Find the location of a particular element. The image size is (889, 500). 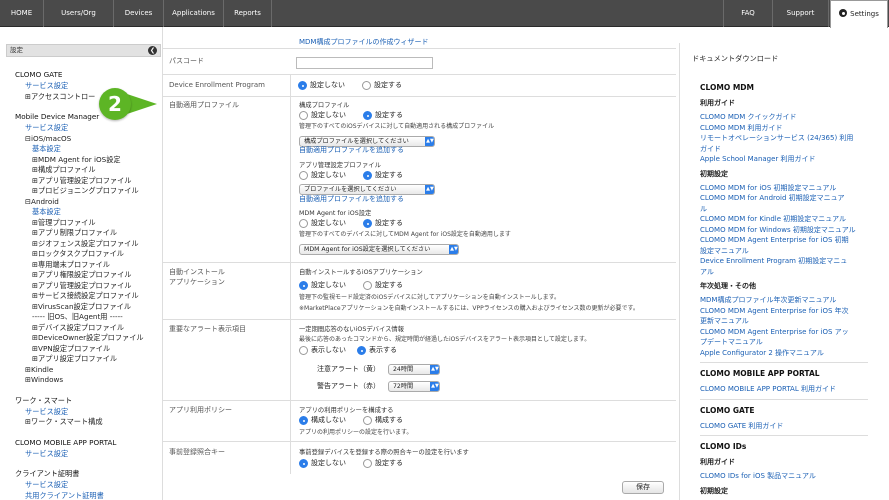

agent-radio-off is located at coordinates (303, 223).